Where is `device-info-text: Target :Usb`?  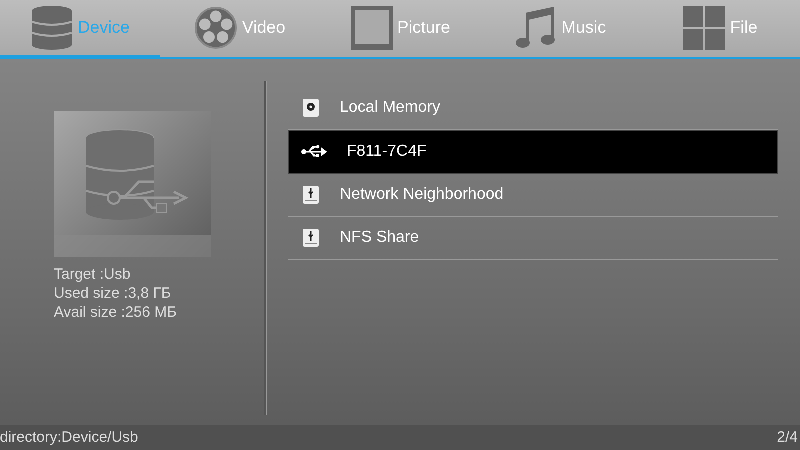 device-info-text: Target :Usb is located at coordinates (93, 274).